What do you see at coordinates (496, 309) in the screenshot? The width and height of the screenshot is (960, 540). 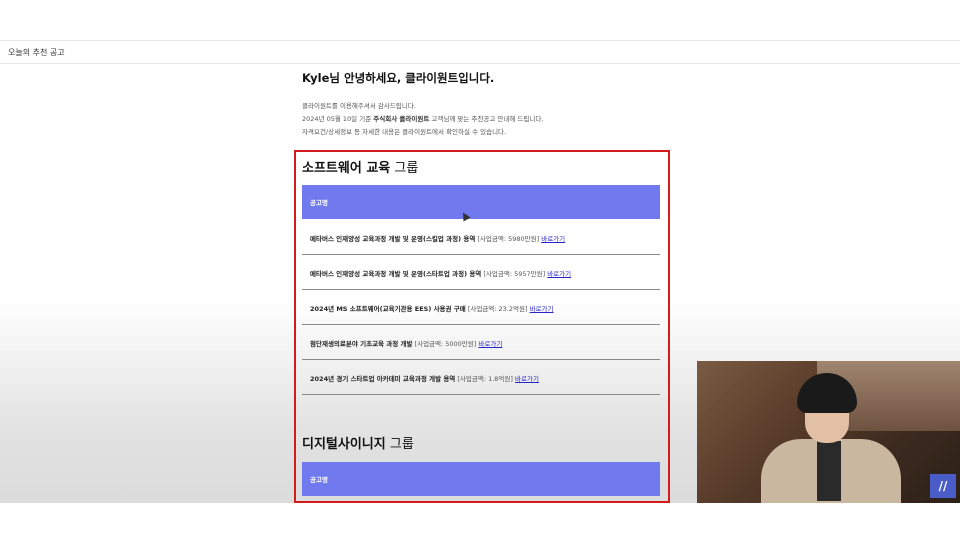 I see `notice-amount: [사업금액: 23.2억원]` at bounding box center [496, 309].